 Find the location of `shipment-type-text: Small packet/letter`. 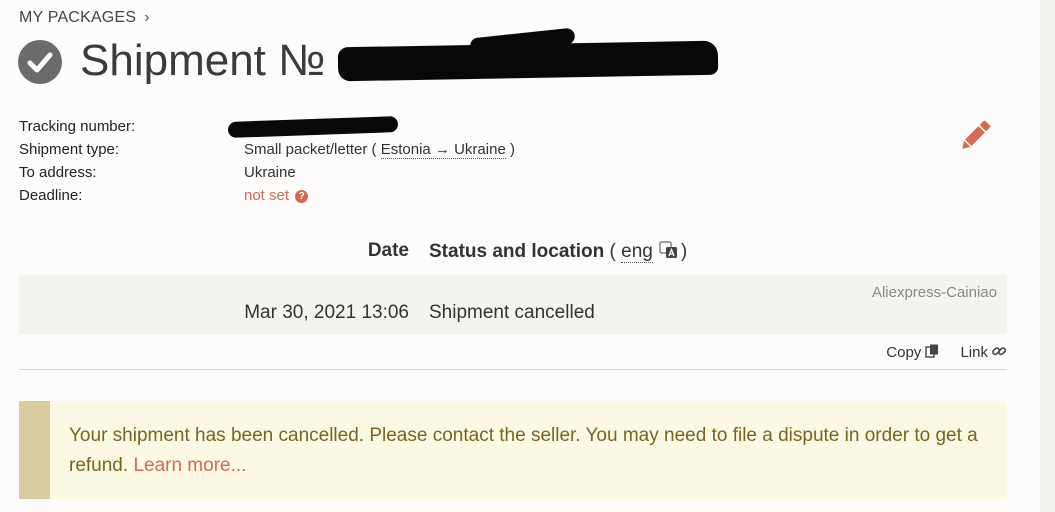

shipment-type-text: Small packet/letter is located at coordinates (306, 149).